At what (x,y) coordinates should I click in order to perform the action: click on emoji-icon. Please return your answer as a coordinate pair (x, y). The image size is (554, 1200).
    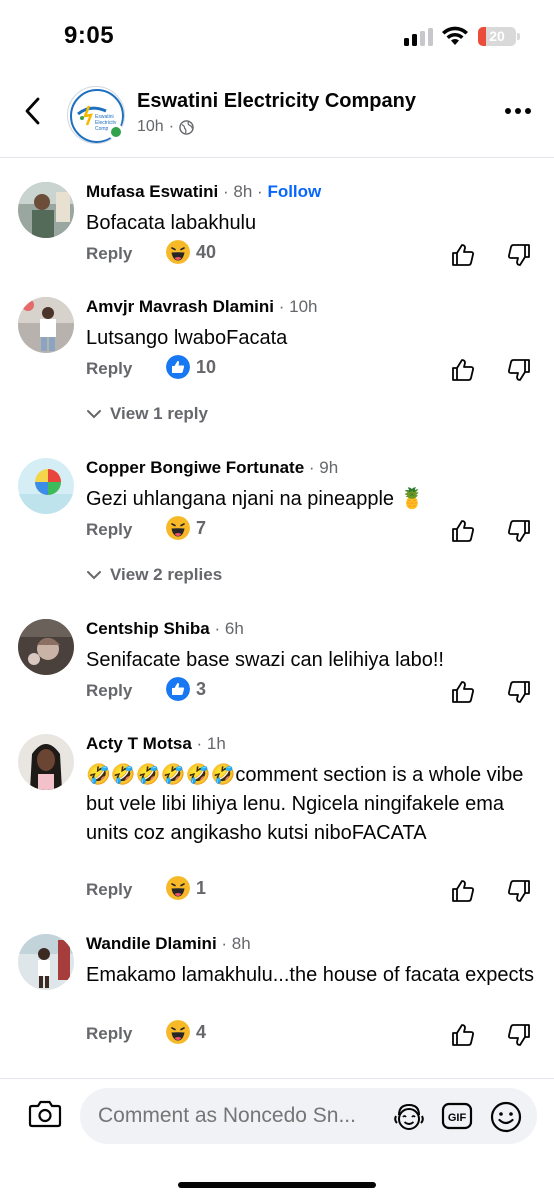
    Looking at the image, I should click on (506, 1117).